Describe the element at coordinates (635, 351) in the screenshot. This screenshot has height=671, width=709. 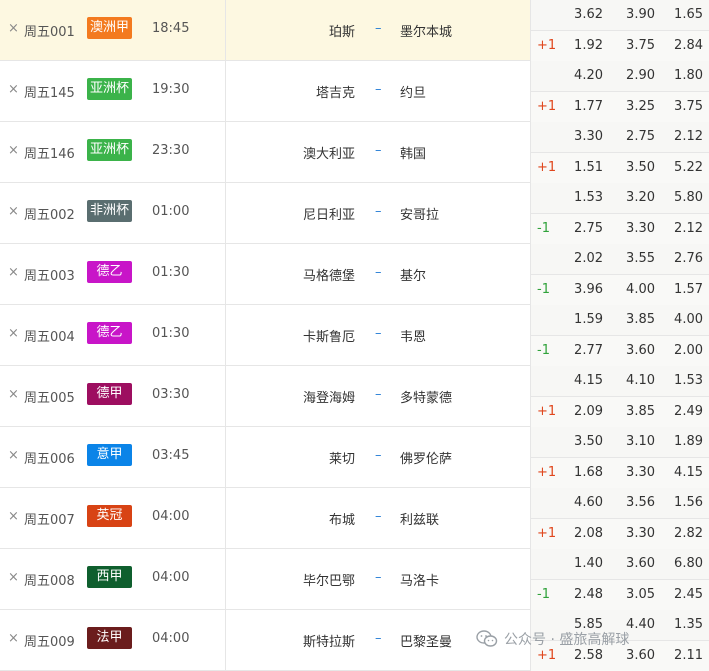
I see `handicap-odds-draw: 3.60` at that location.